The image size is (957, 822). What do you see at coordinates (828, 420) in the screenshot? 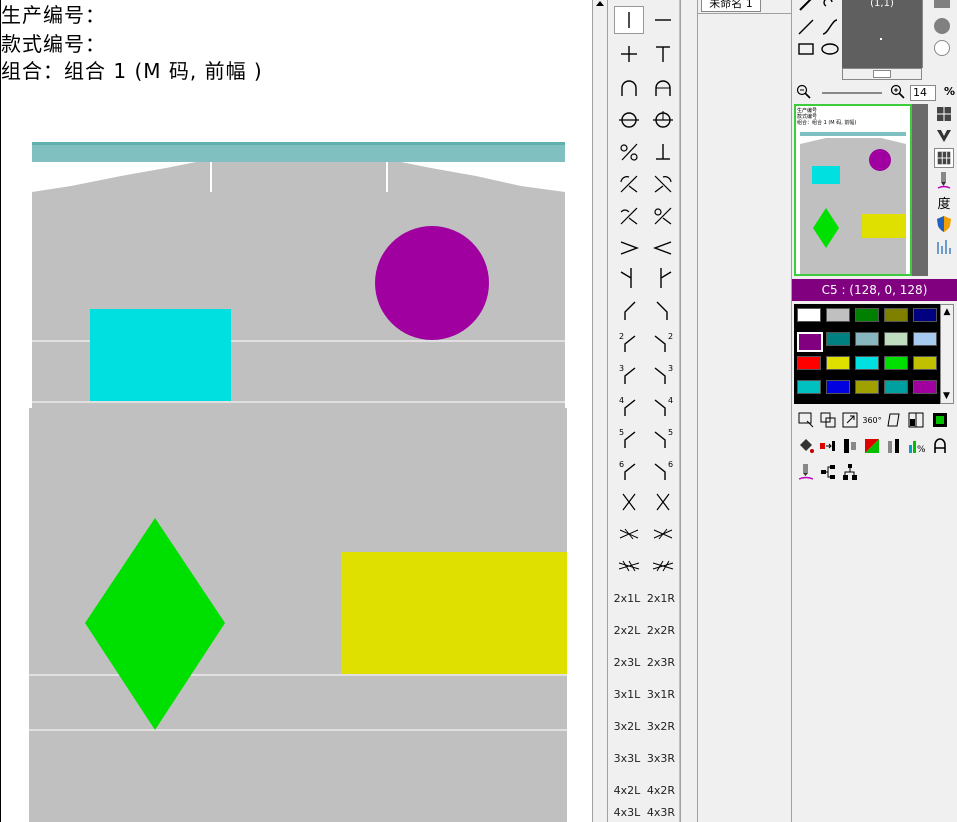
I see `copy-tool` at bounding box center [828, 420].